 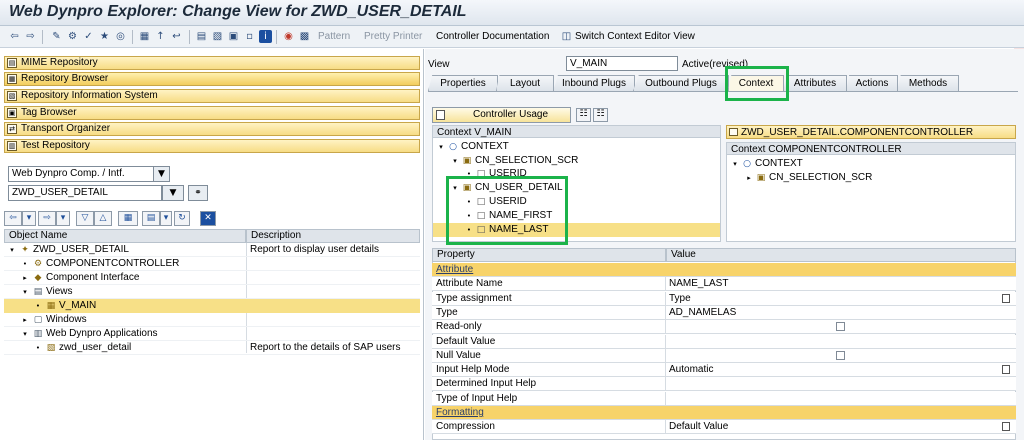 I want to click on tree-row: ▾ ▤ Views, so click(x=212, y=292).